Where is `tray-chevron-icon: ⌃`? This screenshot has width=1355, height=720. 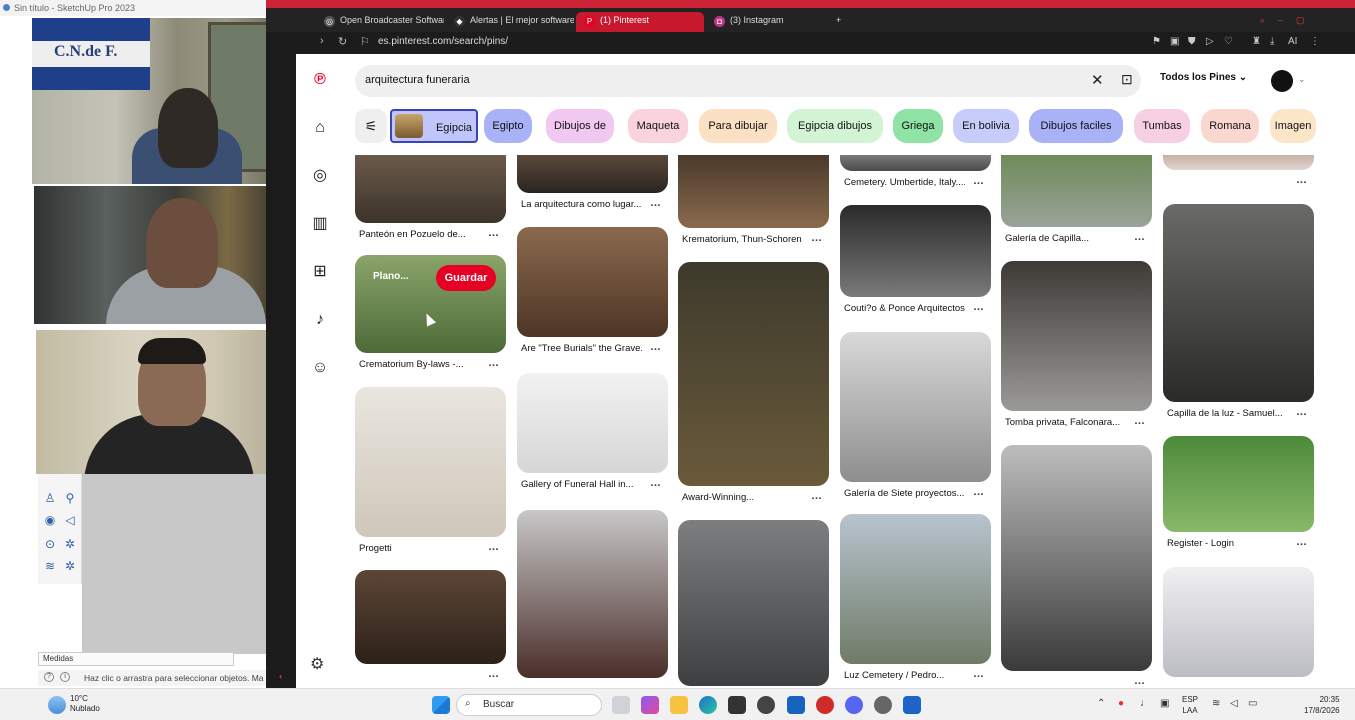
tray-chevron-icon: ⌃ is located at coordinates (1101, 703).